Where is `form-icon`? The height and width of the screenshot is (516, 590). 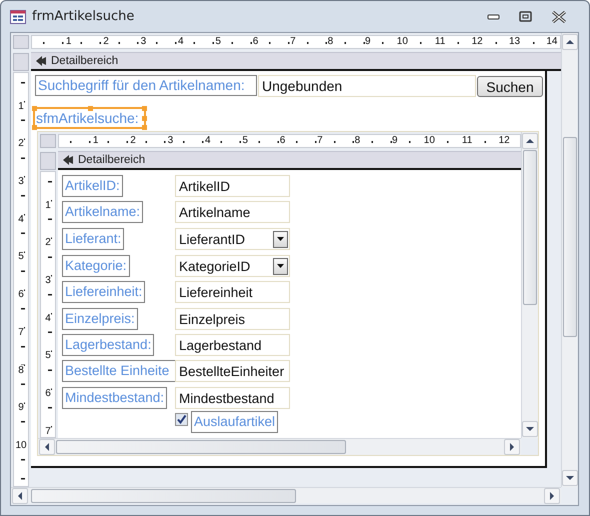
form-icon is located at coordinates (18, 17).